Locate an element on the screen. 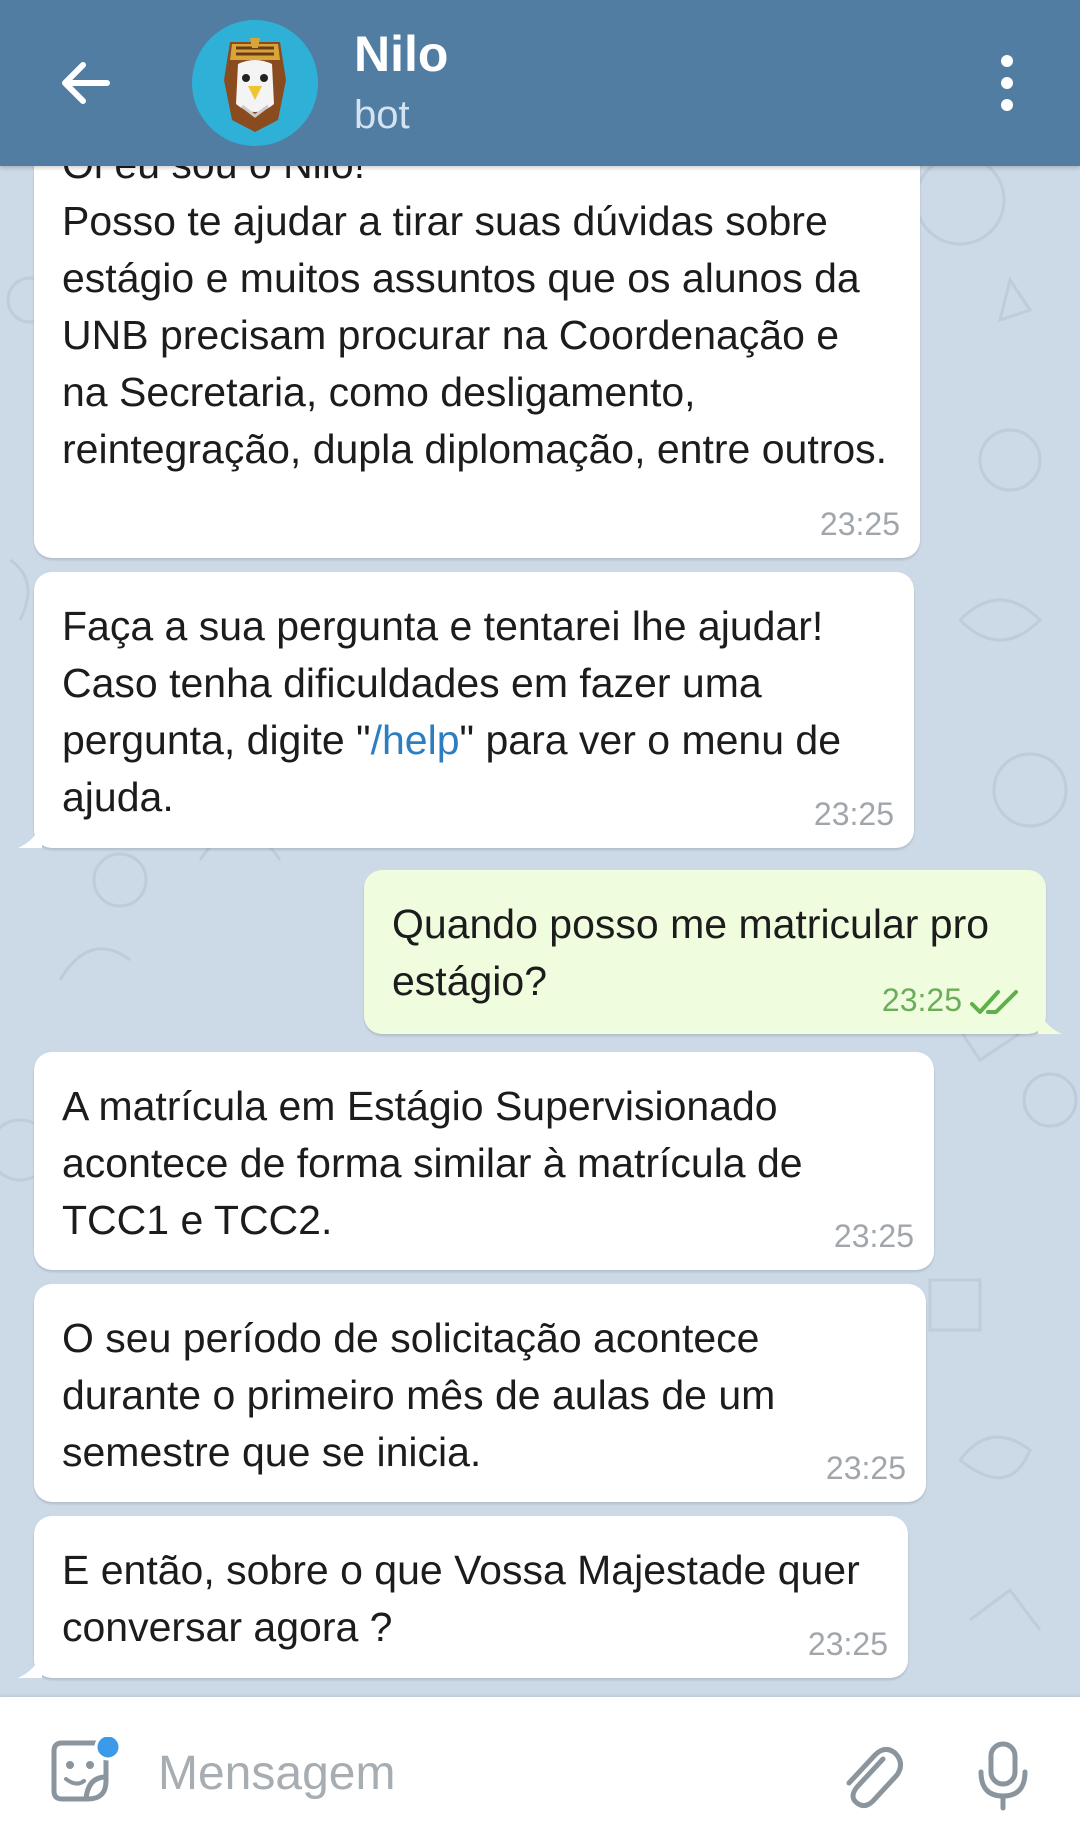 This screenshot has height=1847, width=1080. avatar is located at coordinates (255, 83).